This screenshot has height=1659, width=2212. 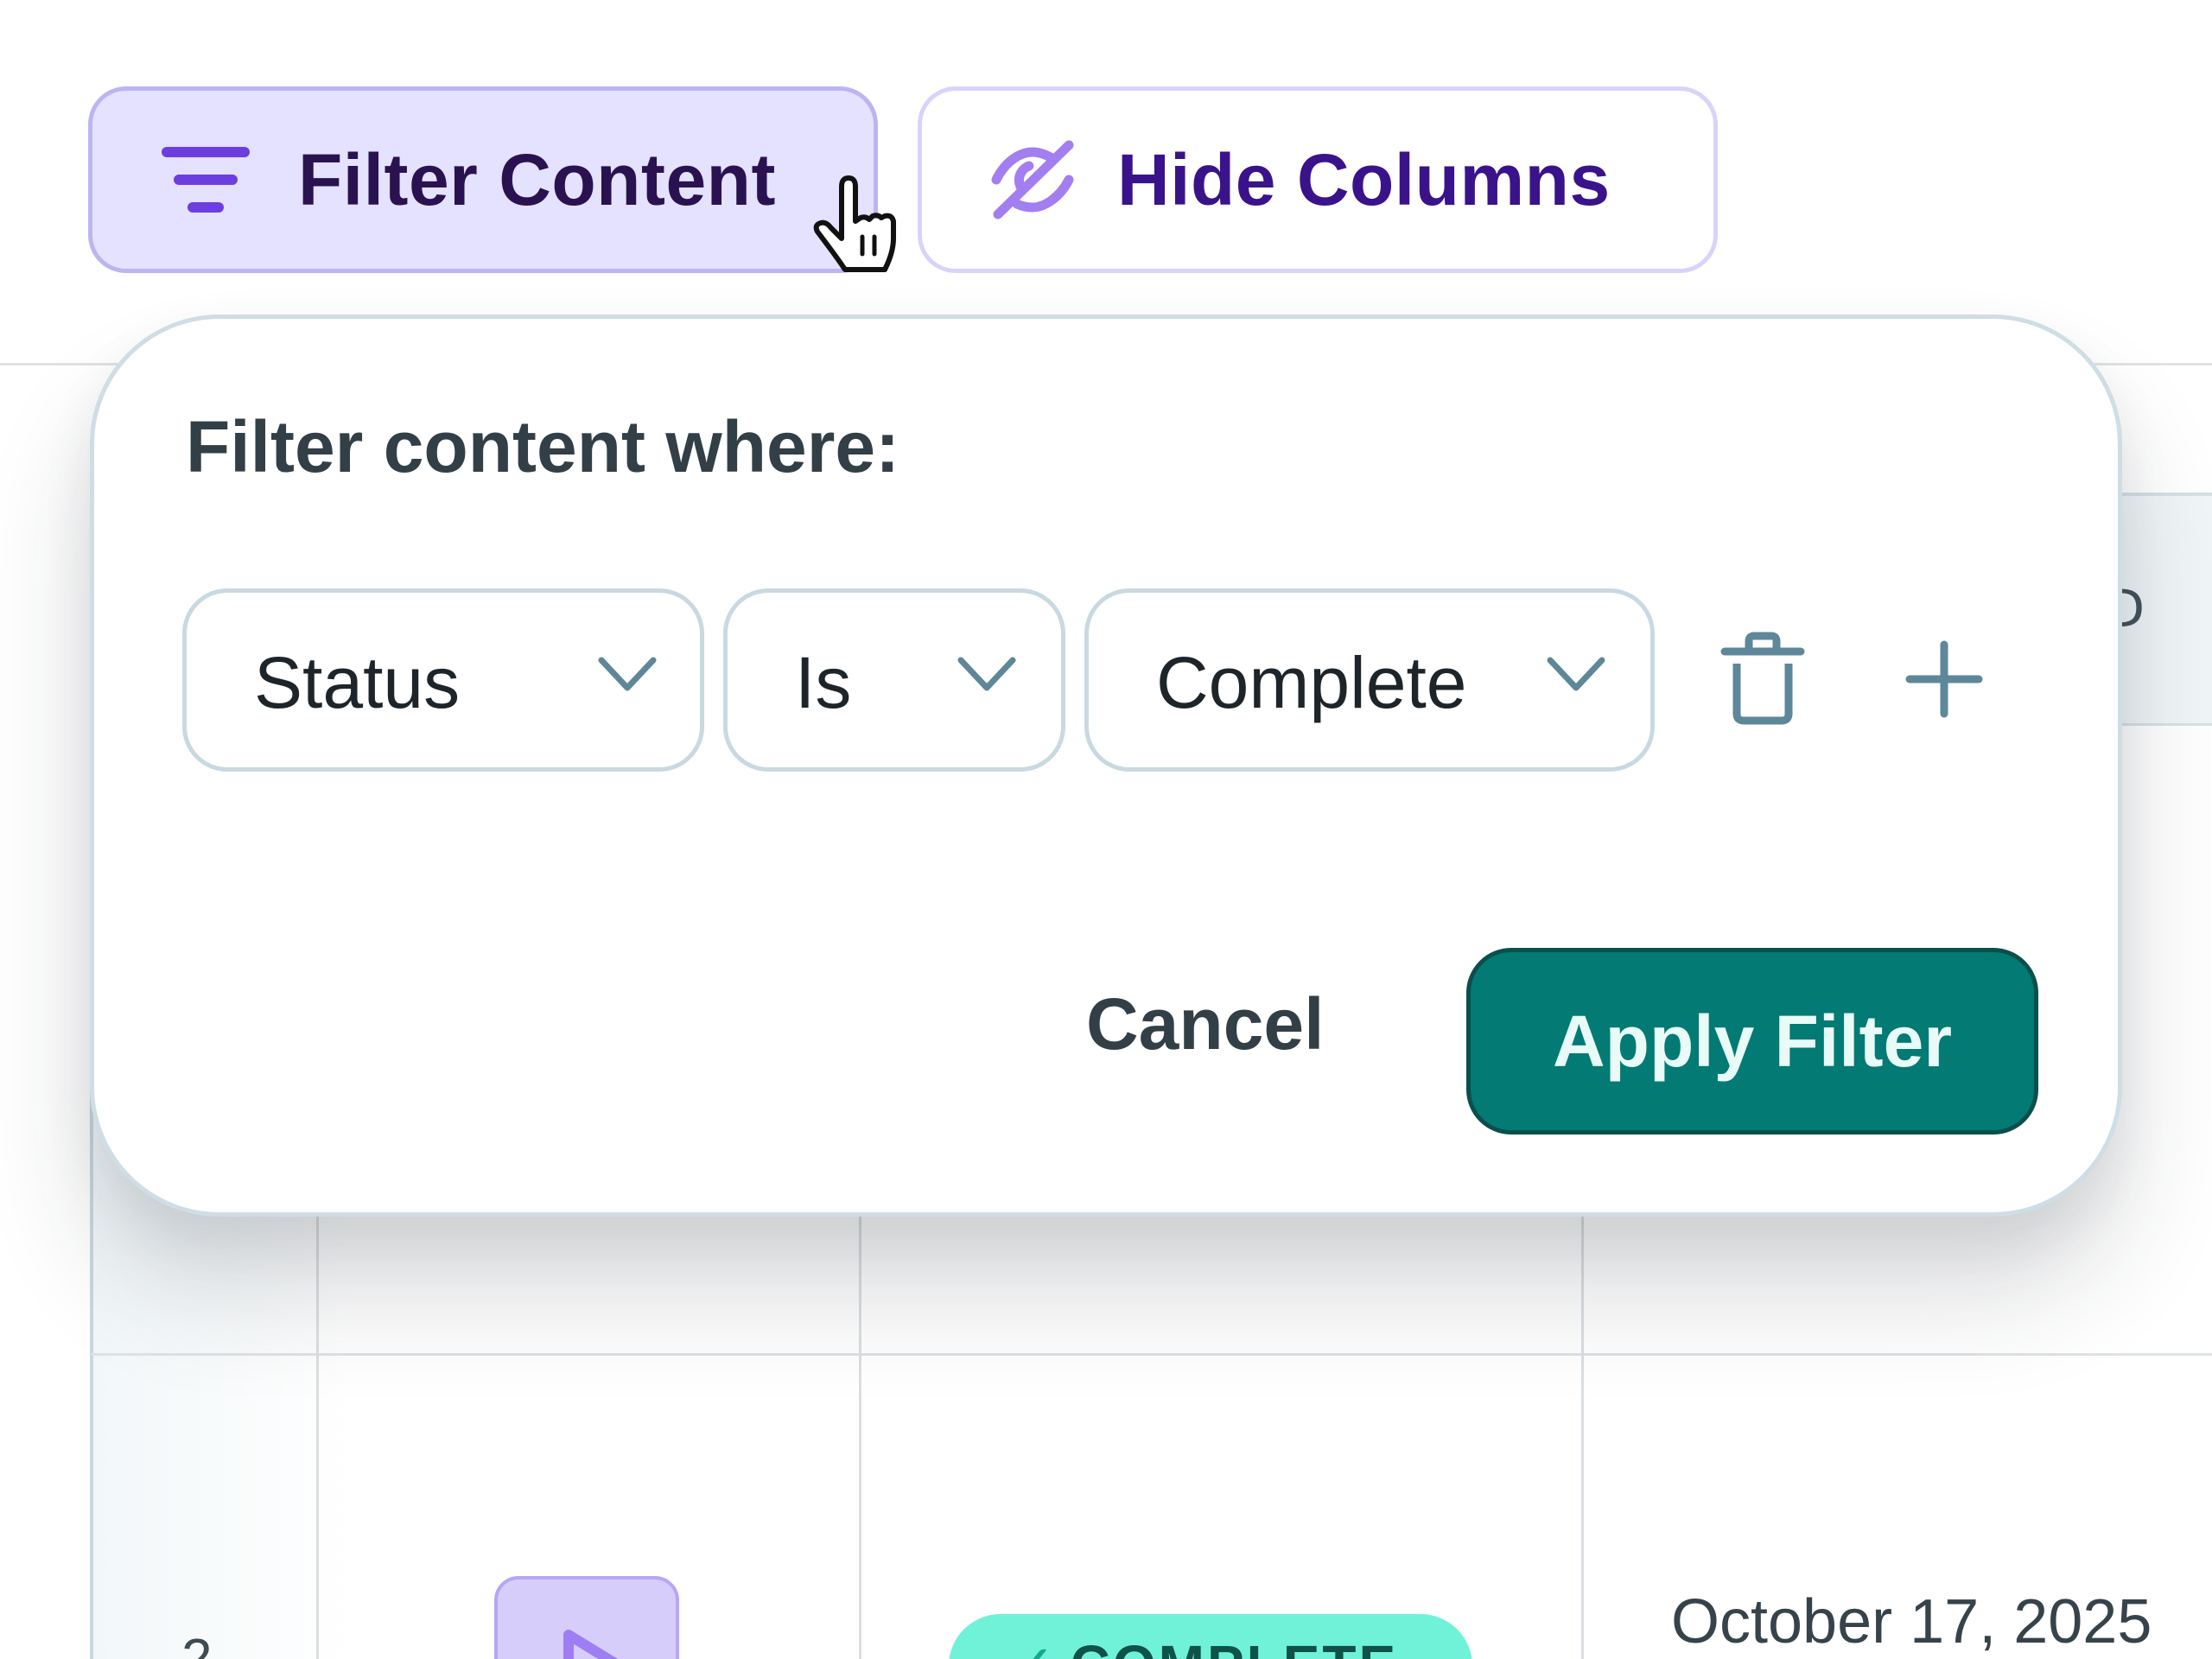 I want to click on hide-columns-label: Hide Columns, so click(x=1364, y=179).